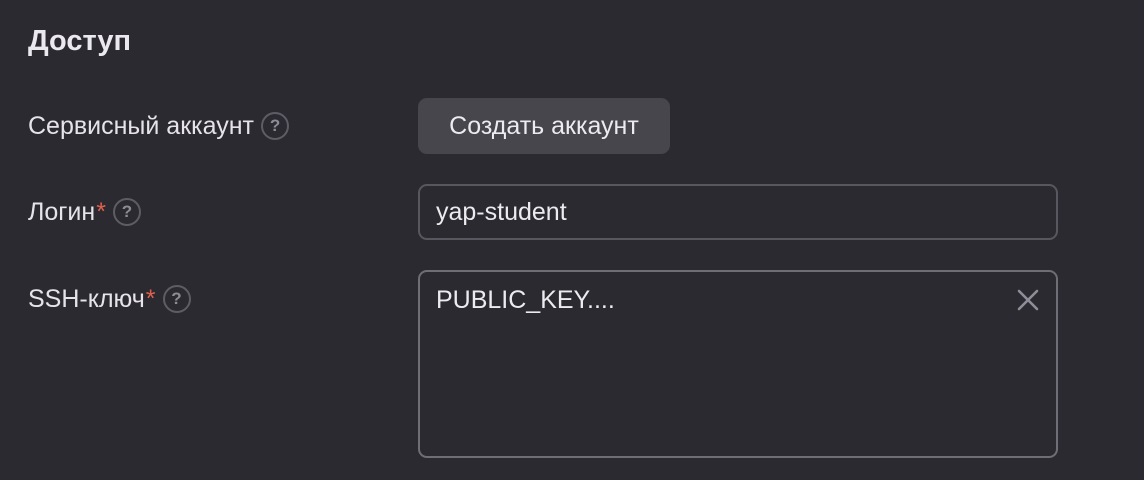  I want to click on ssh-key-label: SSH-ключ, so click(86, 299).